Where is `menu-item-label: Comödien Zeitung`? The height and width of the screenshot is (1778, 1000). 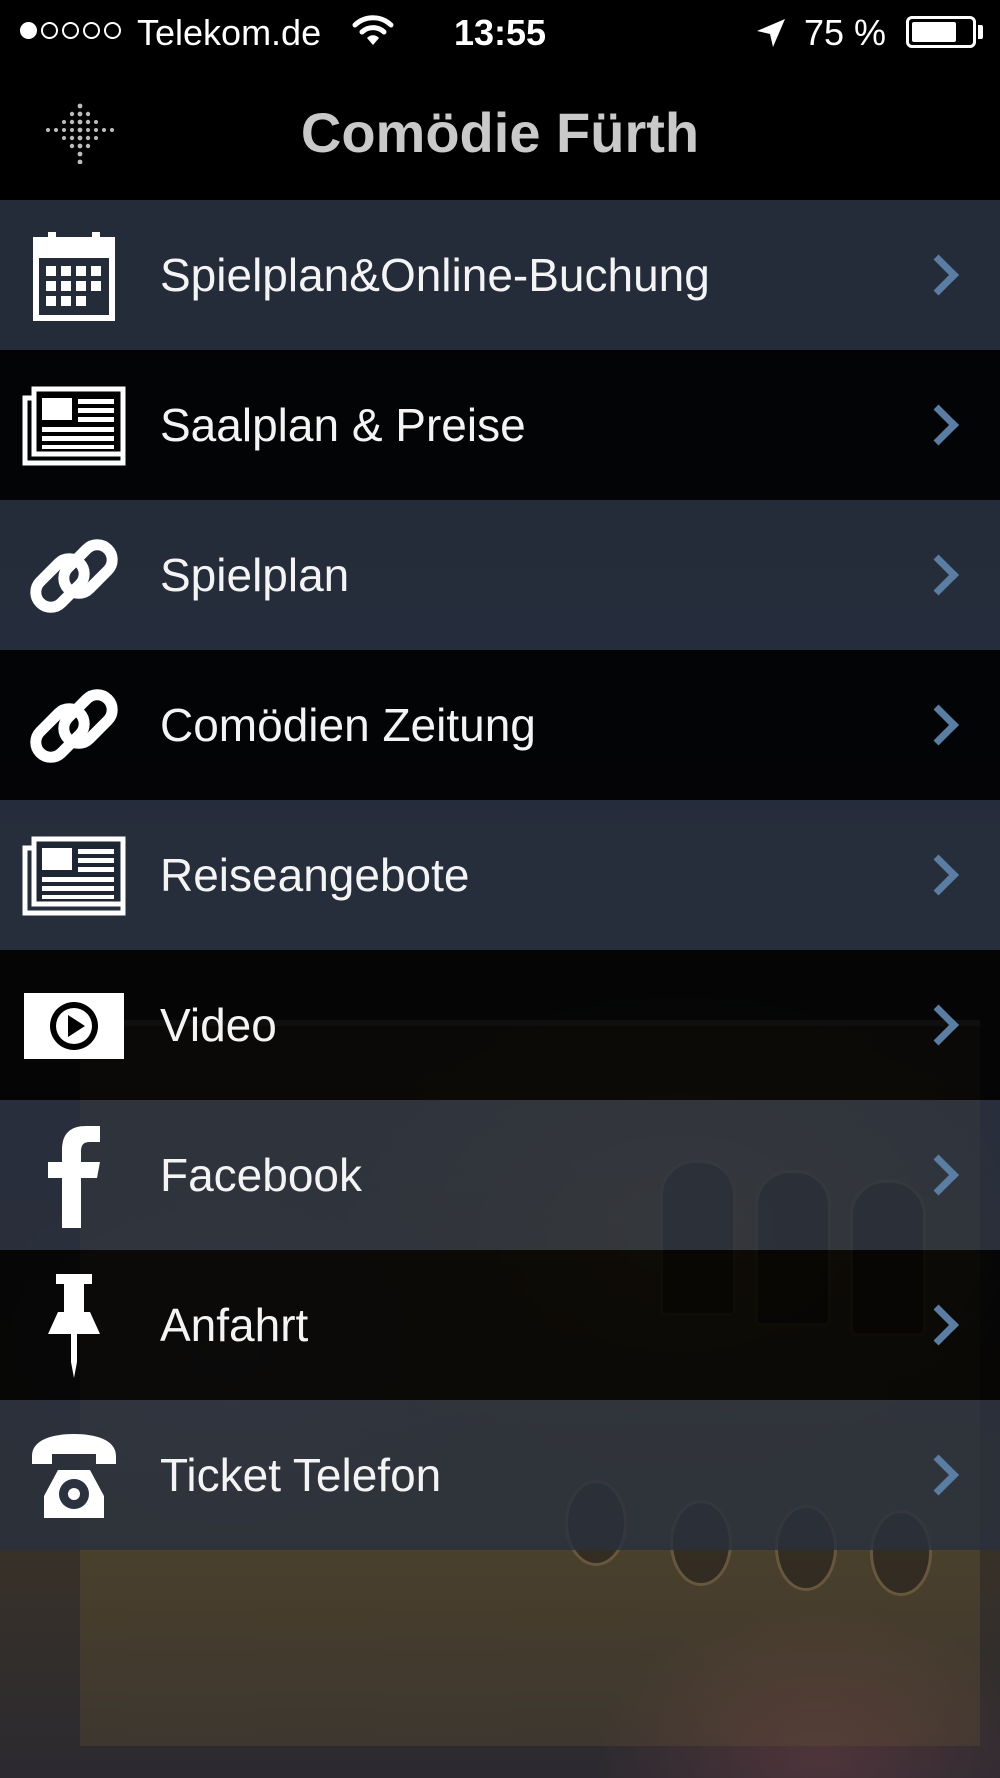
menu-item-label: Comödien Zeitung is located at coordinates (348, 725).